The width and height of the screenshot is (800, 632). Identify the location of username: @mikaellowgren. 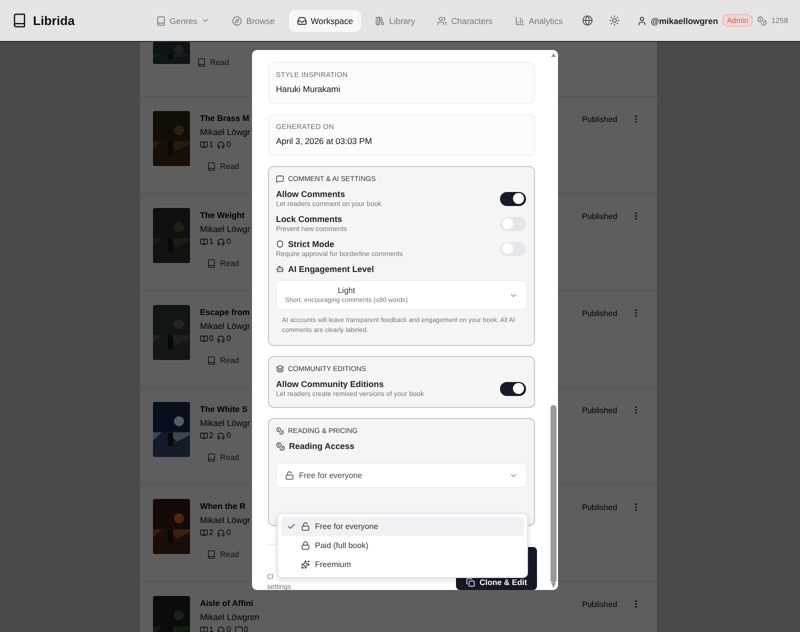
(684, 21).